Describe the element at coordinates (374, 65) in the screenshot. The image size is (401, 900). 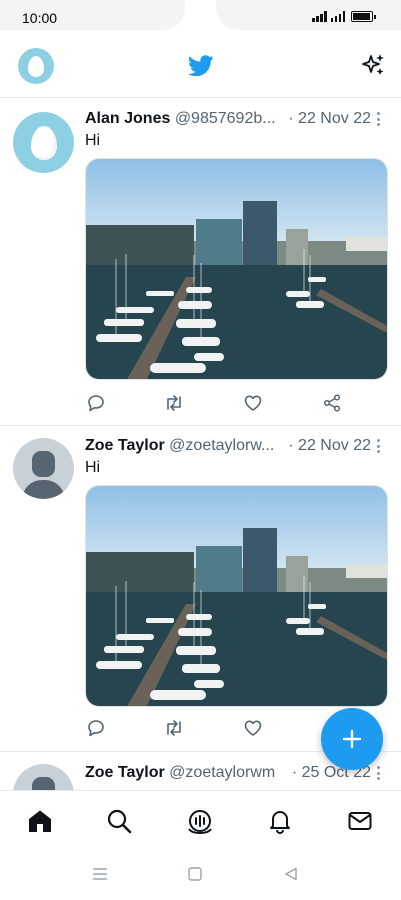
I see `sparkle-icon` at that location.